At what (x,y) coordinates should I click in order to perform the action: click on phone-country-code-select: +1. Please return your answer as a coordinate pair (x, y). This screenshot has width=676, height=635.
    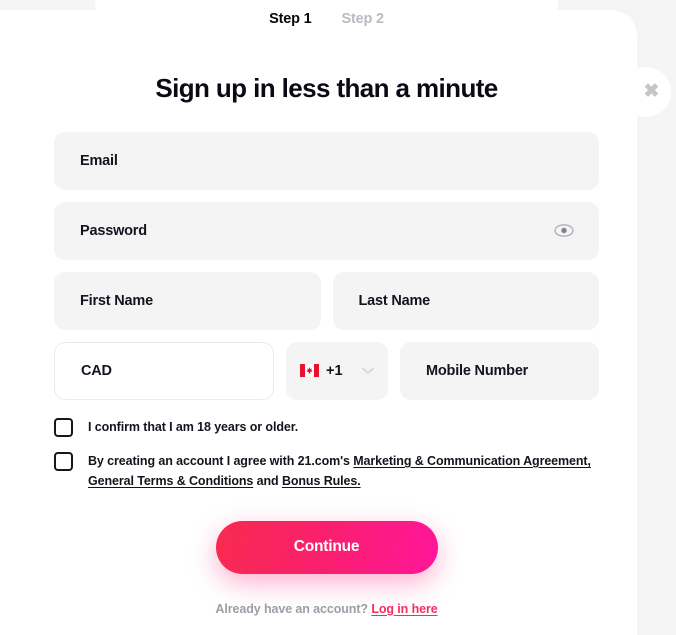
    Looking at the image, I should click on (337, 370).